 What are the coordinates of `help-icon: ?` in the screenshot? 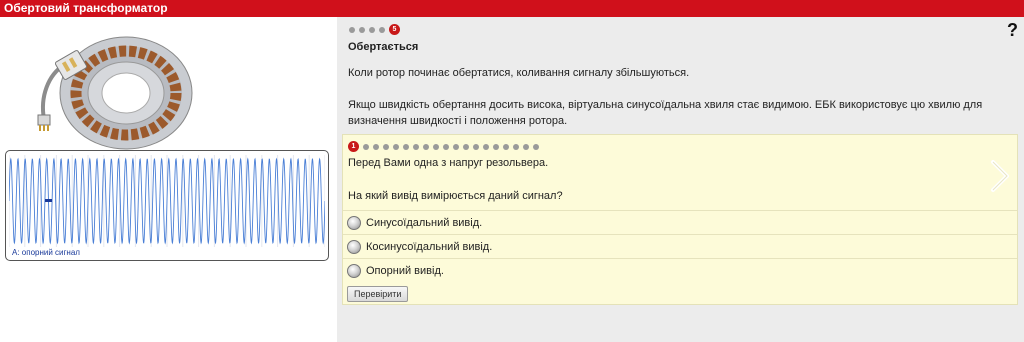 It's located at (1012, 30).